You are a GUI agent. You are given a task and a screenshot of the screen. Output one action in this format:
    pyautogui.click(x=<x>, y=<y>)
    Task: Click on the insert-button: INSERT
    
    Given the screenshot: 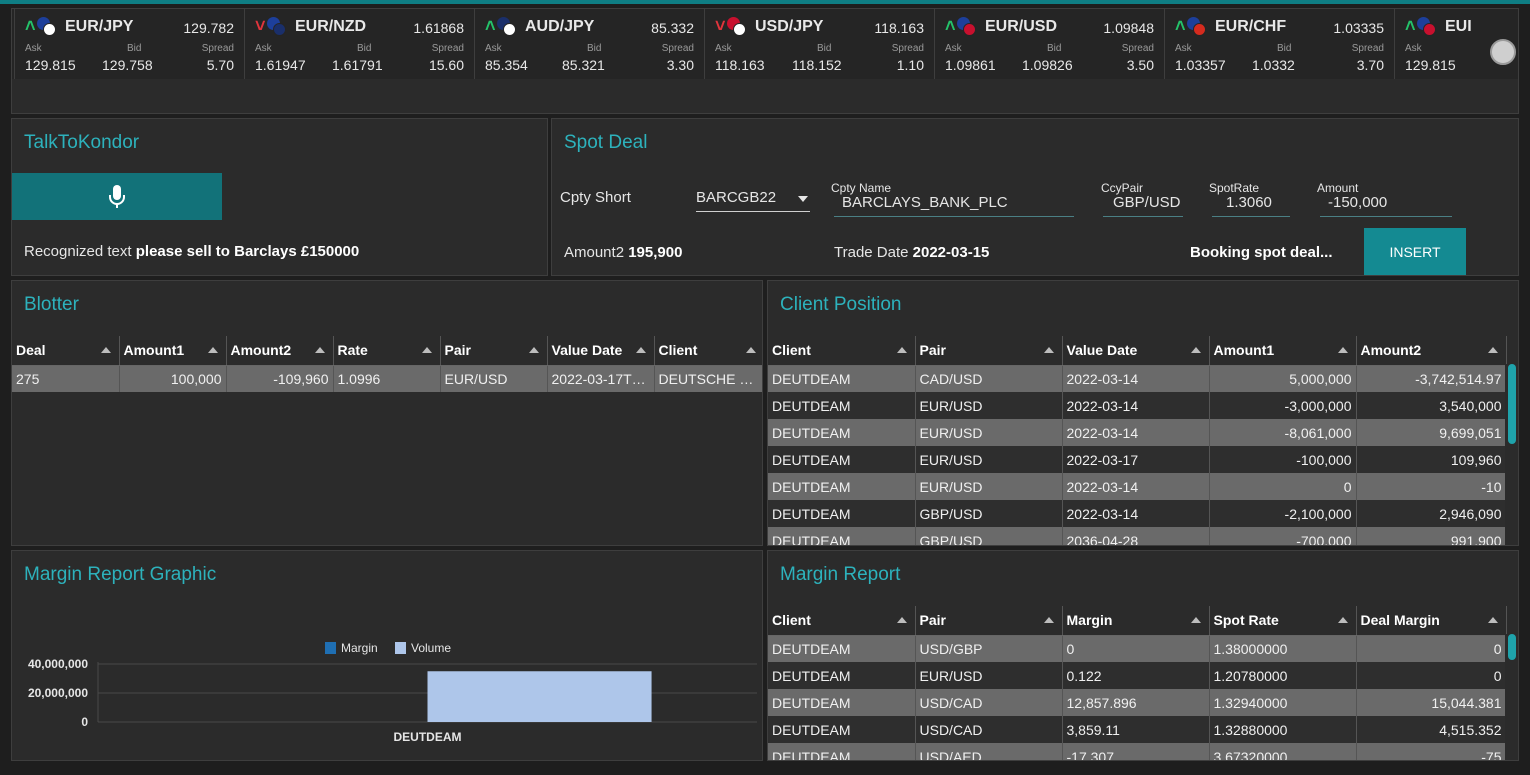 What is the action you would take?
    pyautogui.click(x=1415, y=251)
    